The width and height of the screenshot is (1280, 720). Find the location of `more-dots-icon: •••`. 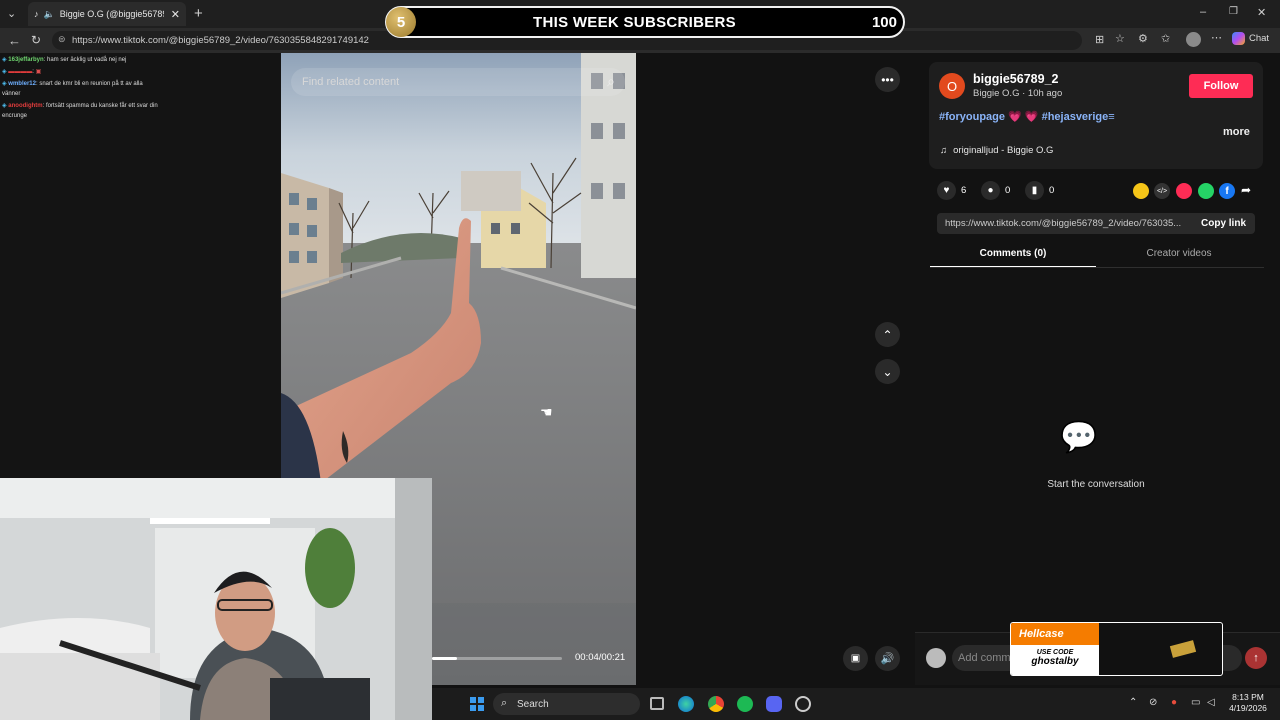

more-dots-icon: ••• is located at coordinates (887, 79).